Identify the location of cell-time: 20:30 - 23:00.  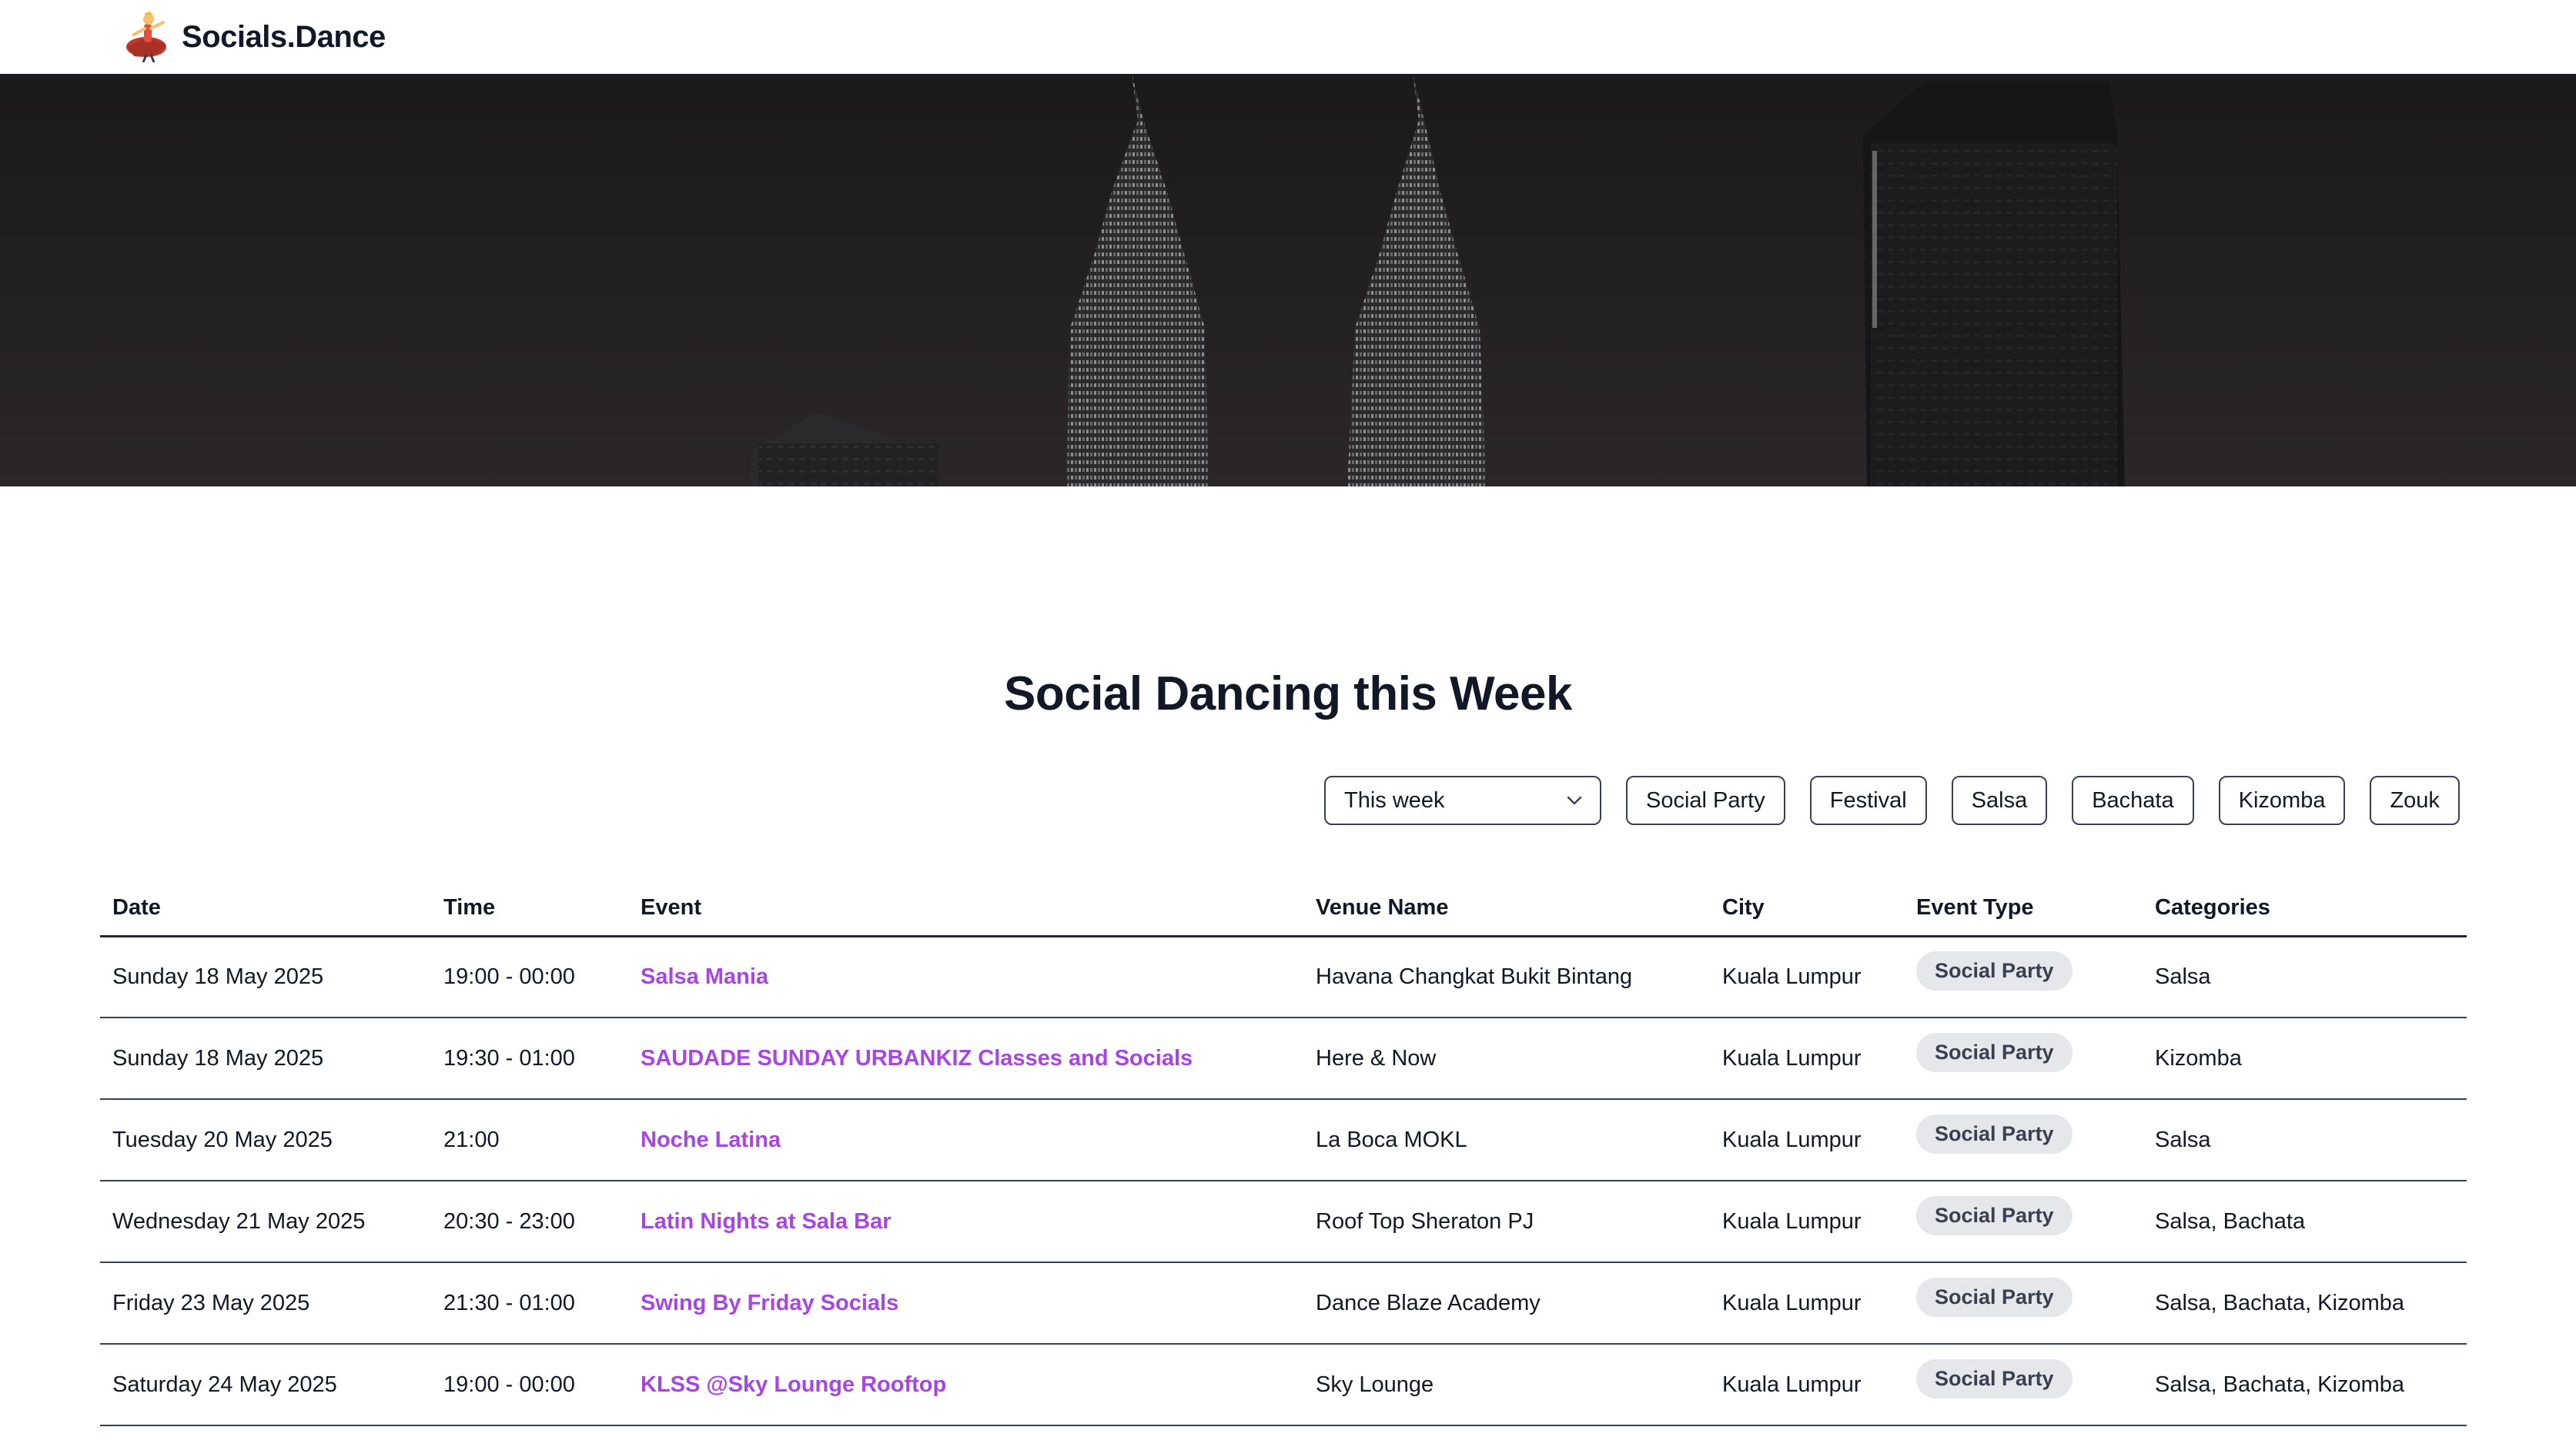
(530, 1222).